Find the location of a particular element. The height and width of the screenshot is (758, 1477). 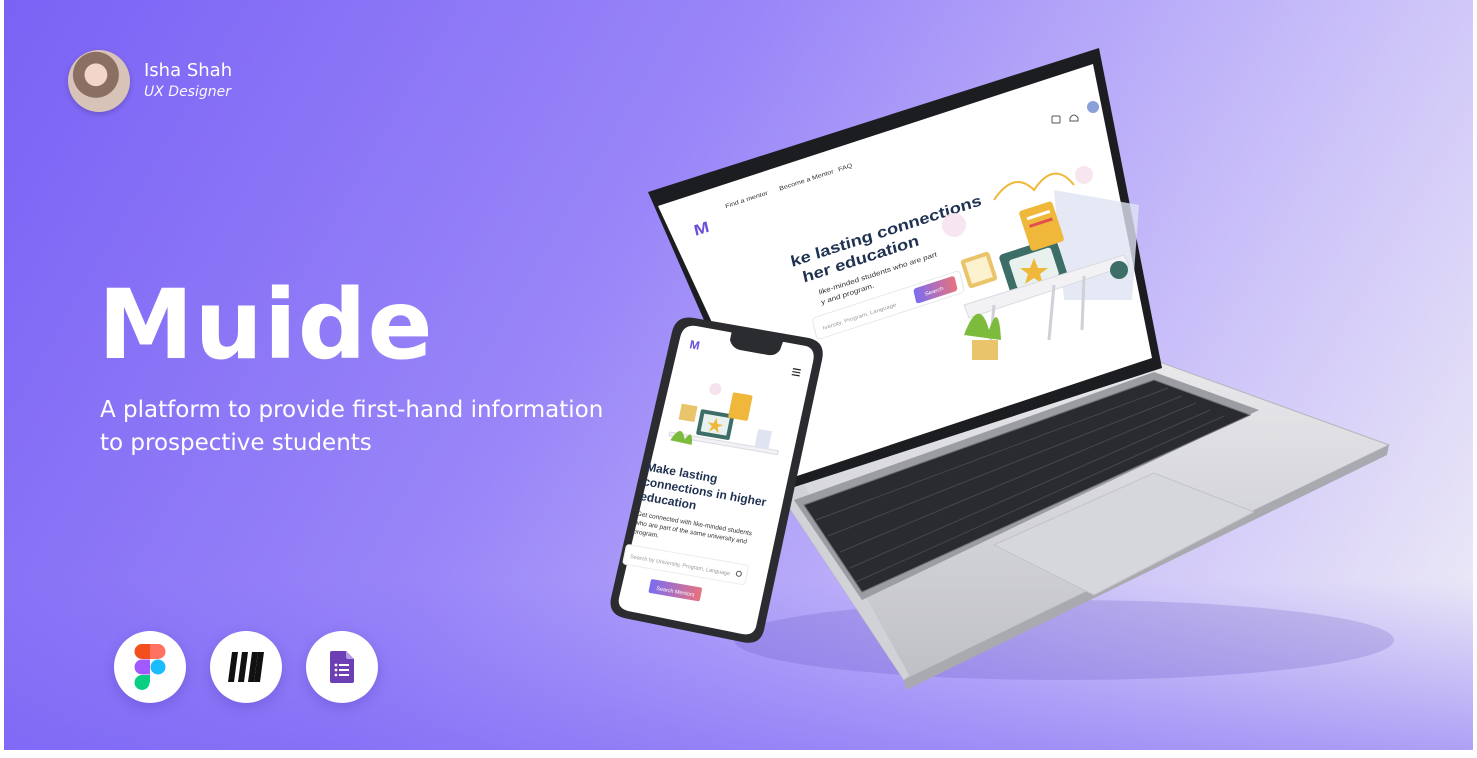

author-name: Isha Shah is located at coordinates (188, 70).